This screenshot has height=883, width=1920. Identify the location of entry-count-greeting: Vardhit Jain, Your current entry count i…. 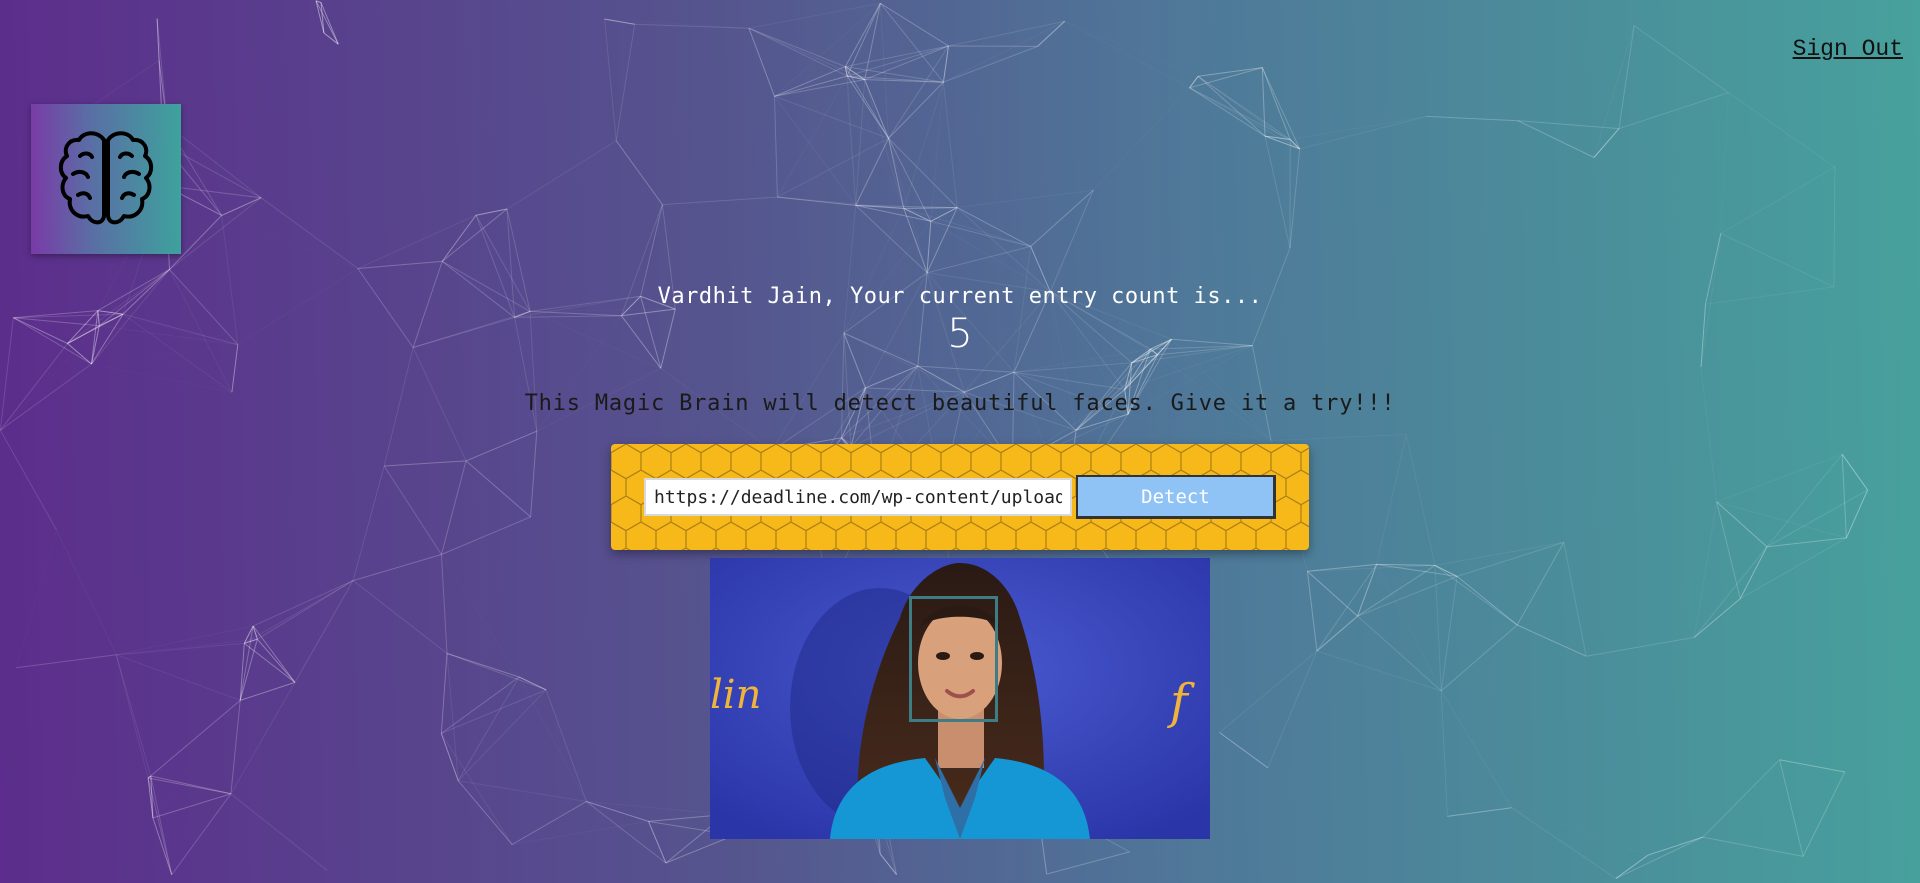
(960, 296).